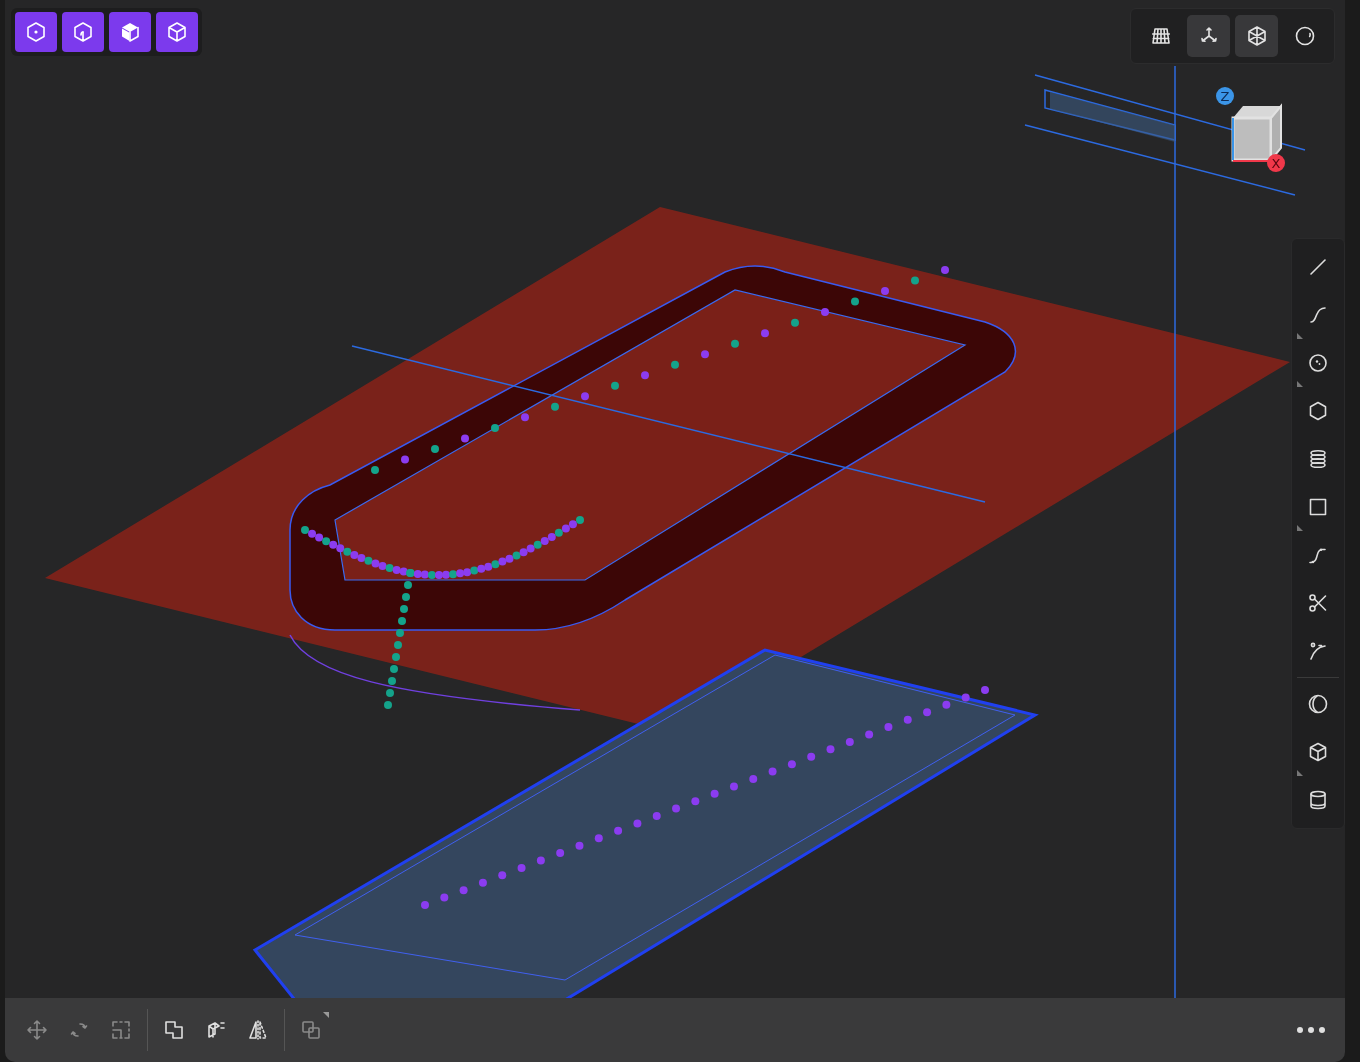 The height and width of the screenshot is (1062, 1360). Describe the element at coordinates (1276, 163) in the screenshot. I see `axis-label: X` at that location.